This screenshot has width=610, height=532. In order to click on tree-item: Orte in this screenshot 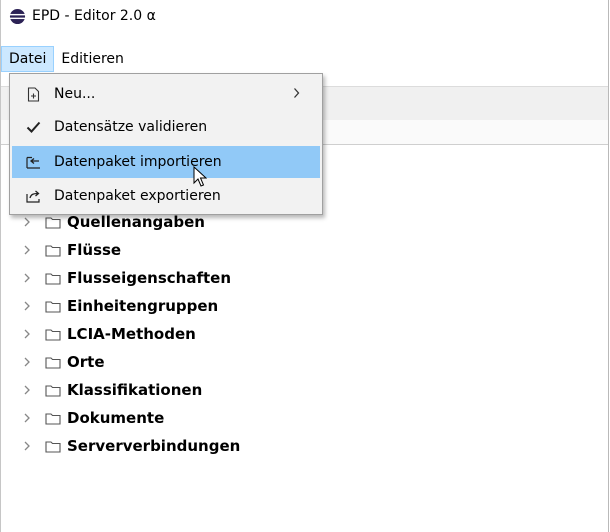, I will do `click(131, 362)`.